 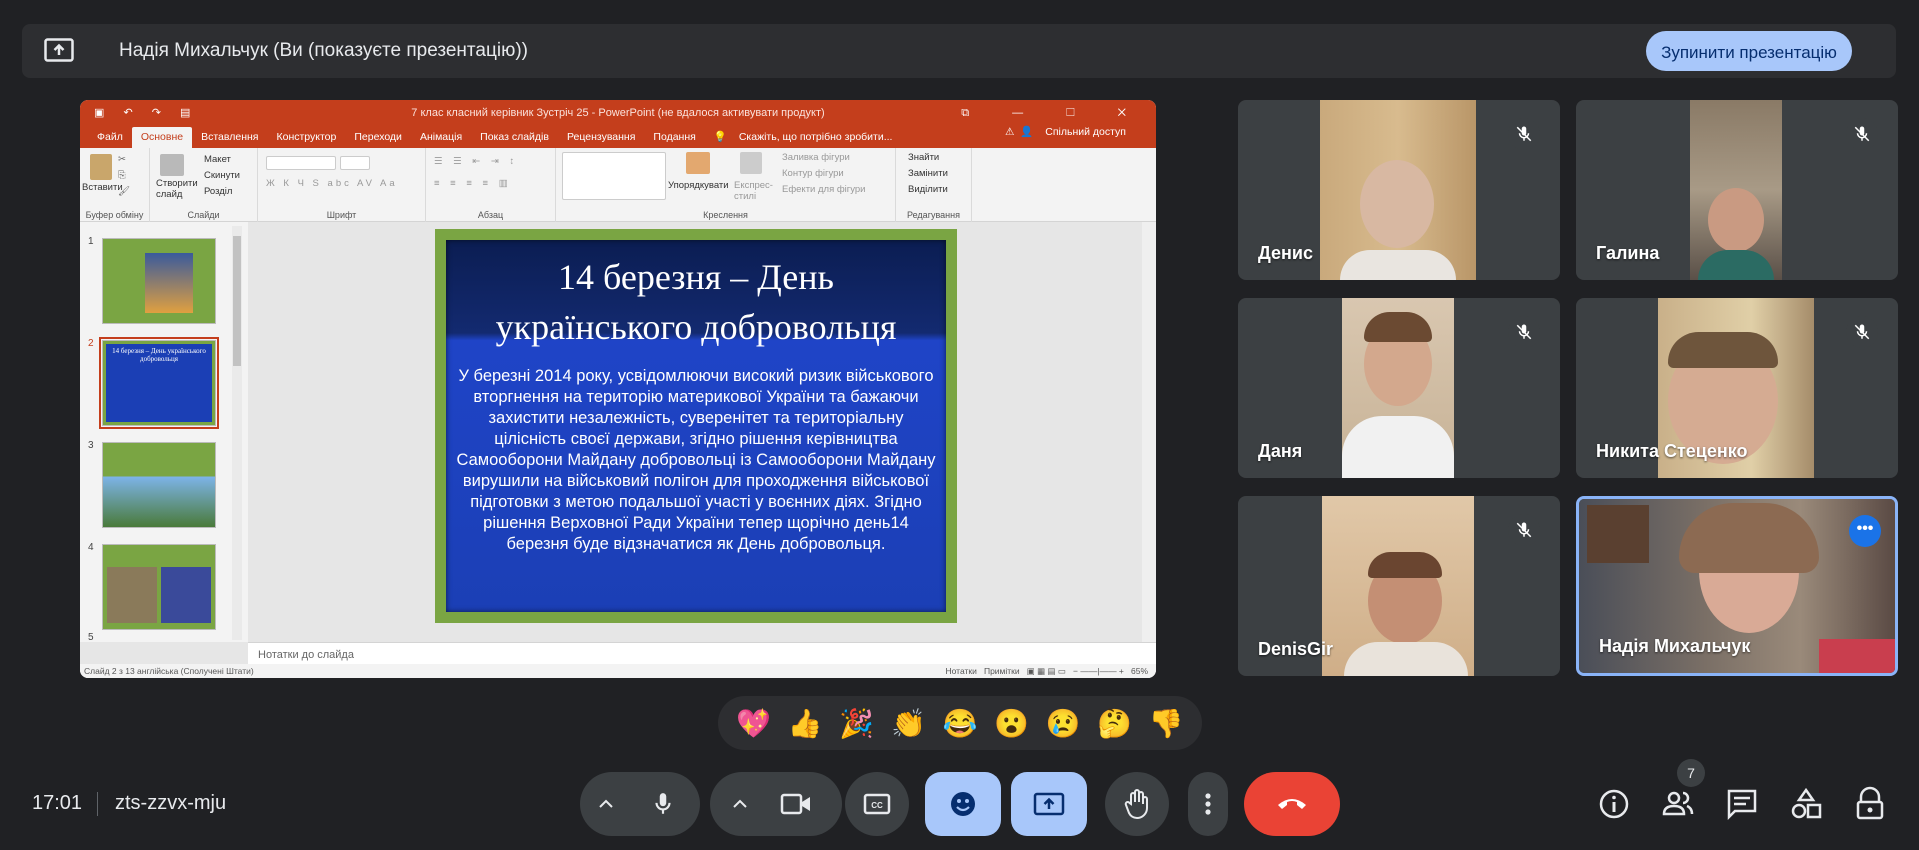 I want to click on layout-button: Макет, so click(x=217, y=159).